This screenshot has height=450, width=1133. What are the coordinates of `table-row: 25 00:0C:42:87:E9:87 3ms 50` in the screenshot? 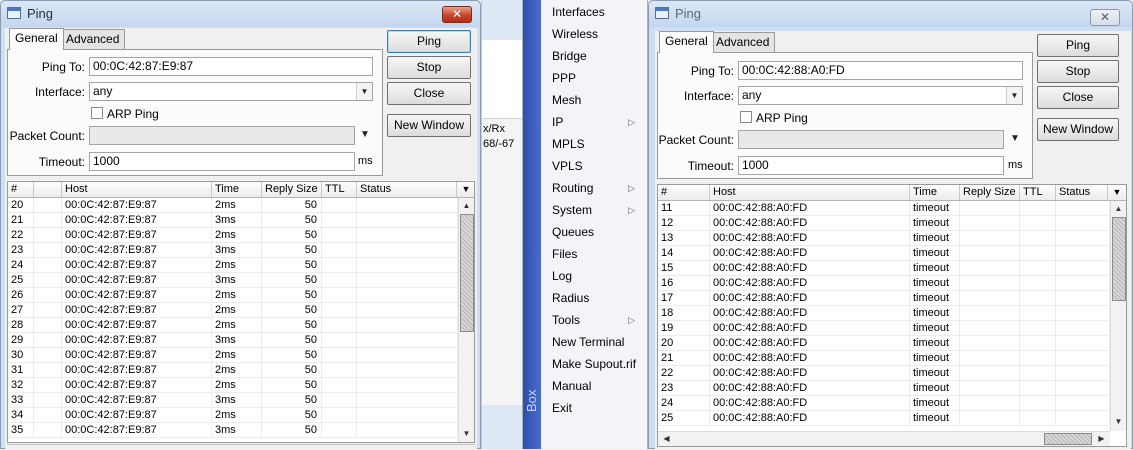 It's located at (233, 280).